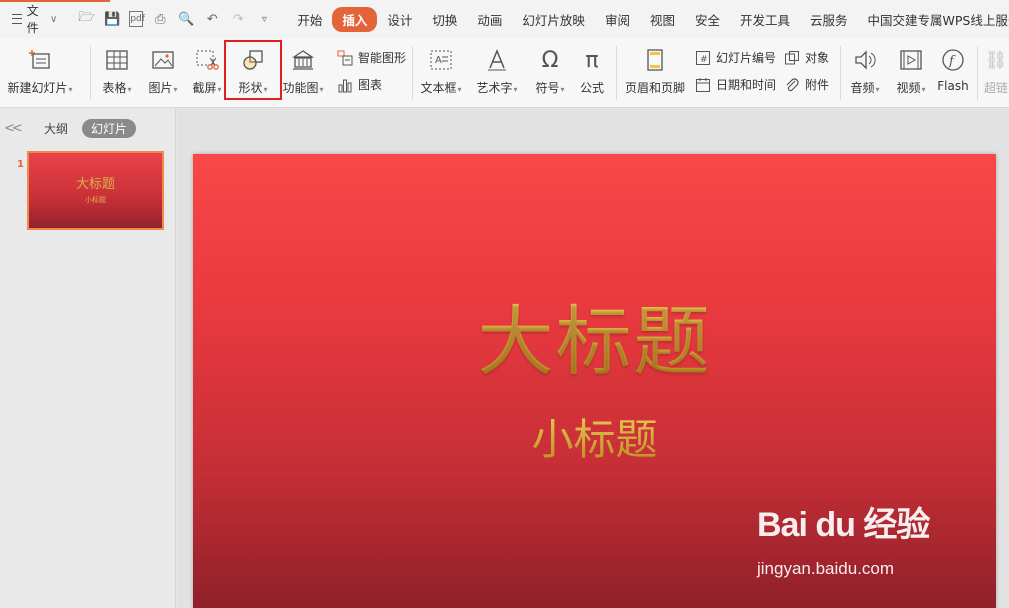 The image size is (1009, 608). What do you see at coordinates (547, 88) in the screenshot?
I see `symbol-label: 符号` at bounding box center [547, 88].